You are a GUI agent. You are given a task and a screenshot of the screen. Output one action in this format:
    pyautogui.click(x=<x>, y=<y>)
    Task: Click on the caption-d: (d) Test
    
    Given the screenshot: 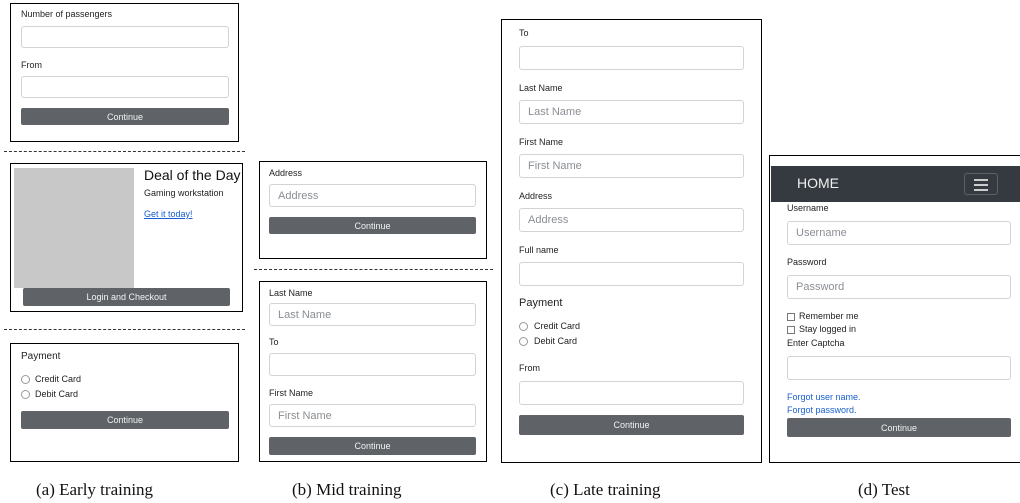 What is the action you would take?
    pyautogui.click(x=884, y=489)
    